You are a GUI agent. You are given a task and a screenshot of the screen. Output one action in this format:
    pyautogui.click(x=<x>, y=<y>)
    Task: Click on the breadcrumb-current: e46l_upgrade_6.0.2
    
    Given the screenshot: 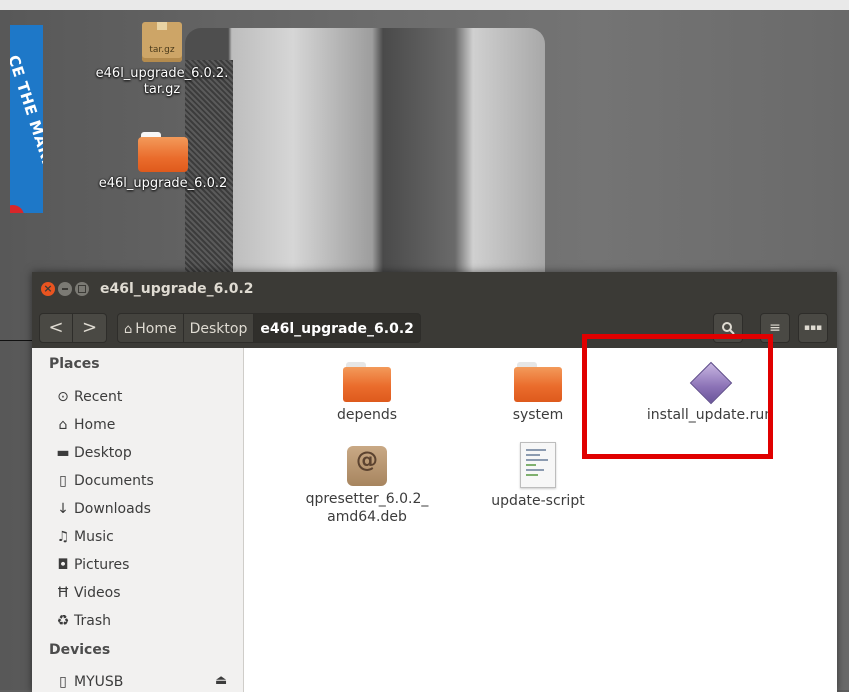 What is the action you would take?
    pyautogui.click(x=337, y=328)
    